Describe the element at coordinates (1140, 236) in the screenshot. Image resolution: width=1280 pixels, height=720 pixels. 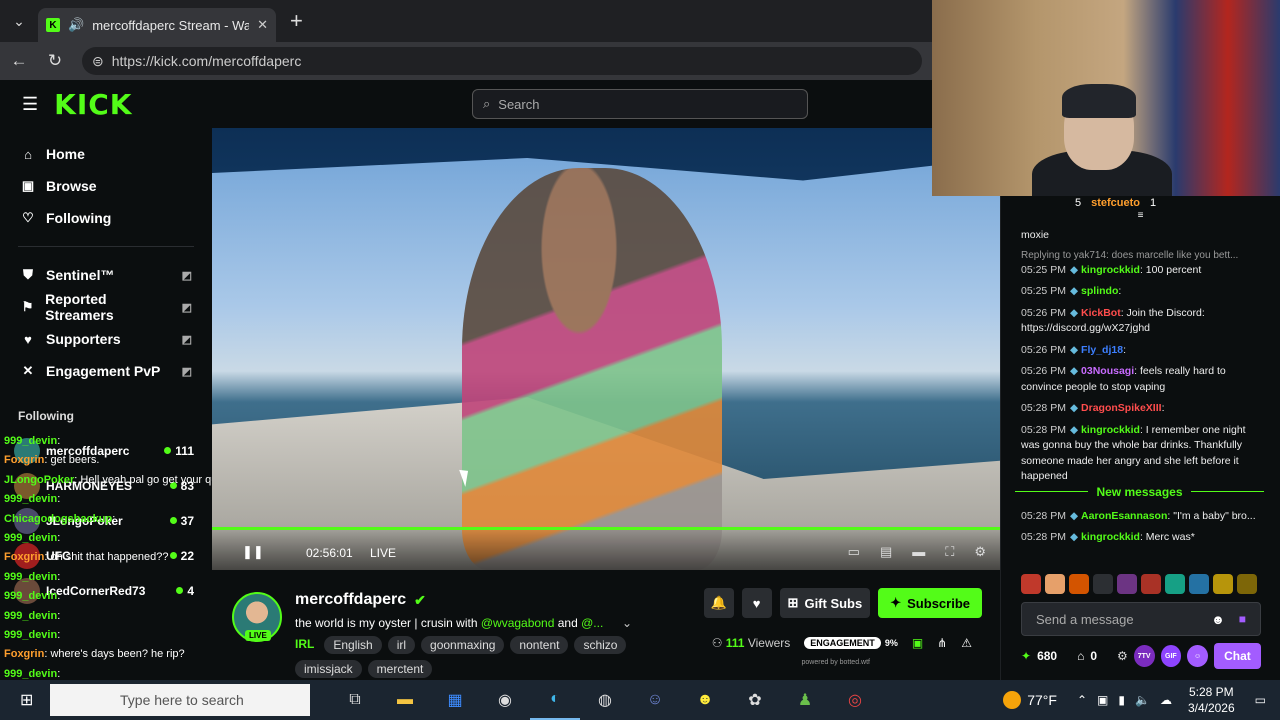
I see `chat-message: moxie` at that location.